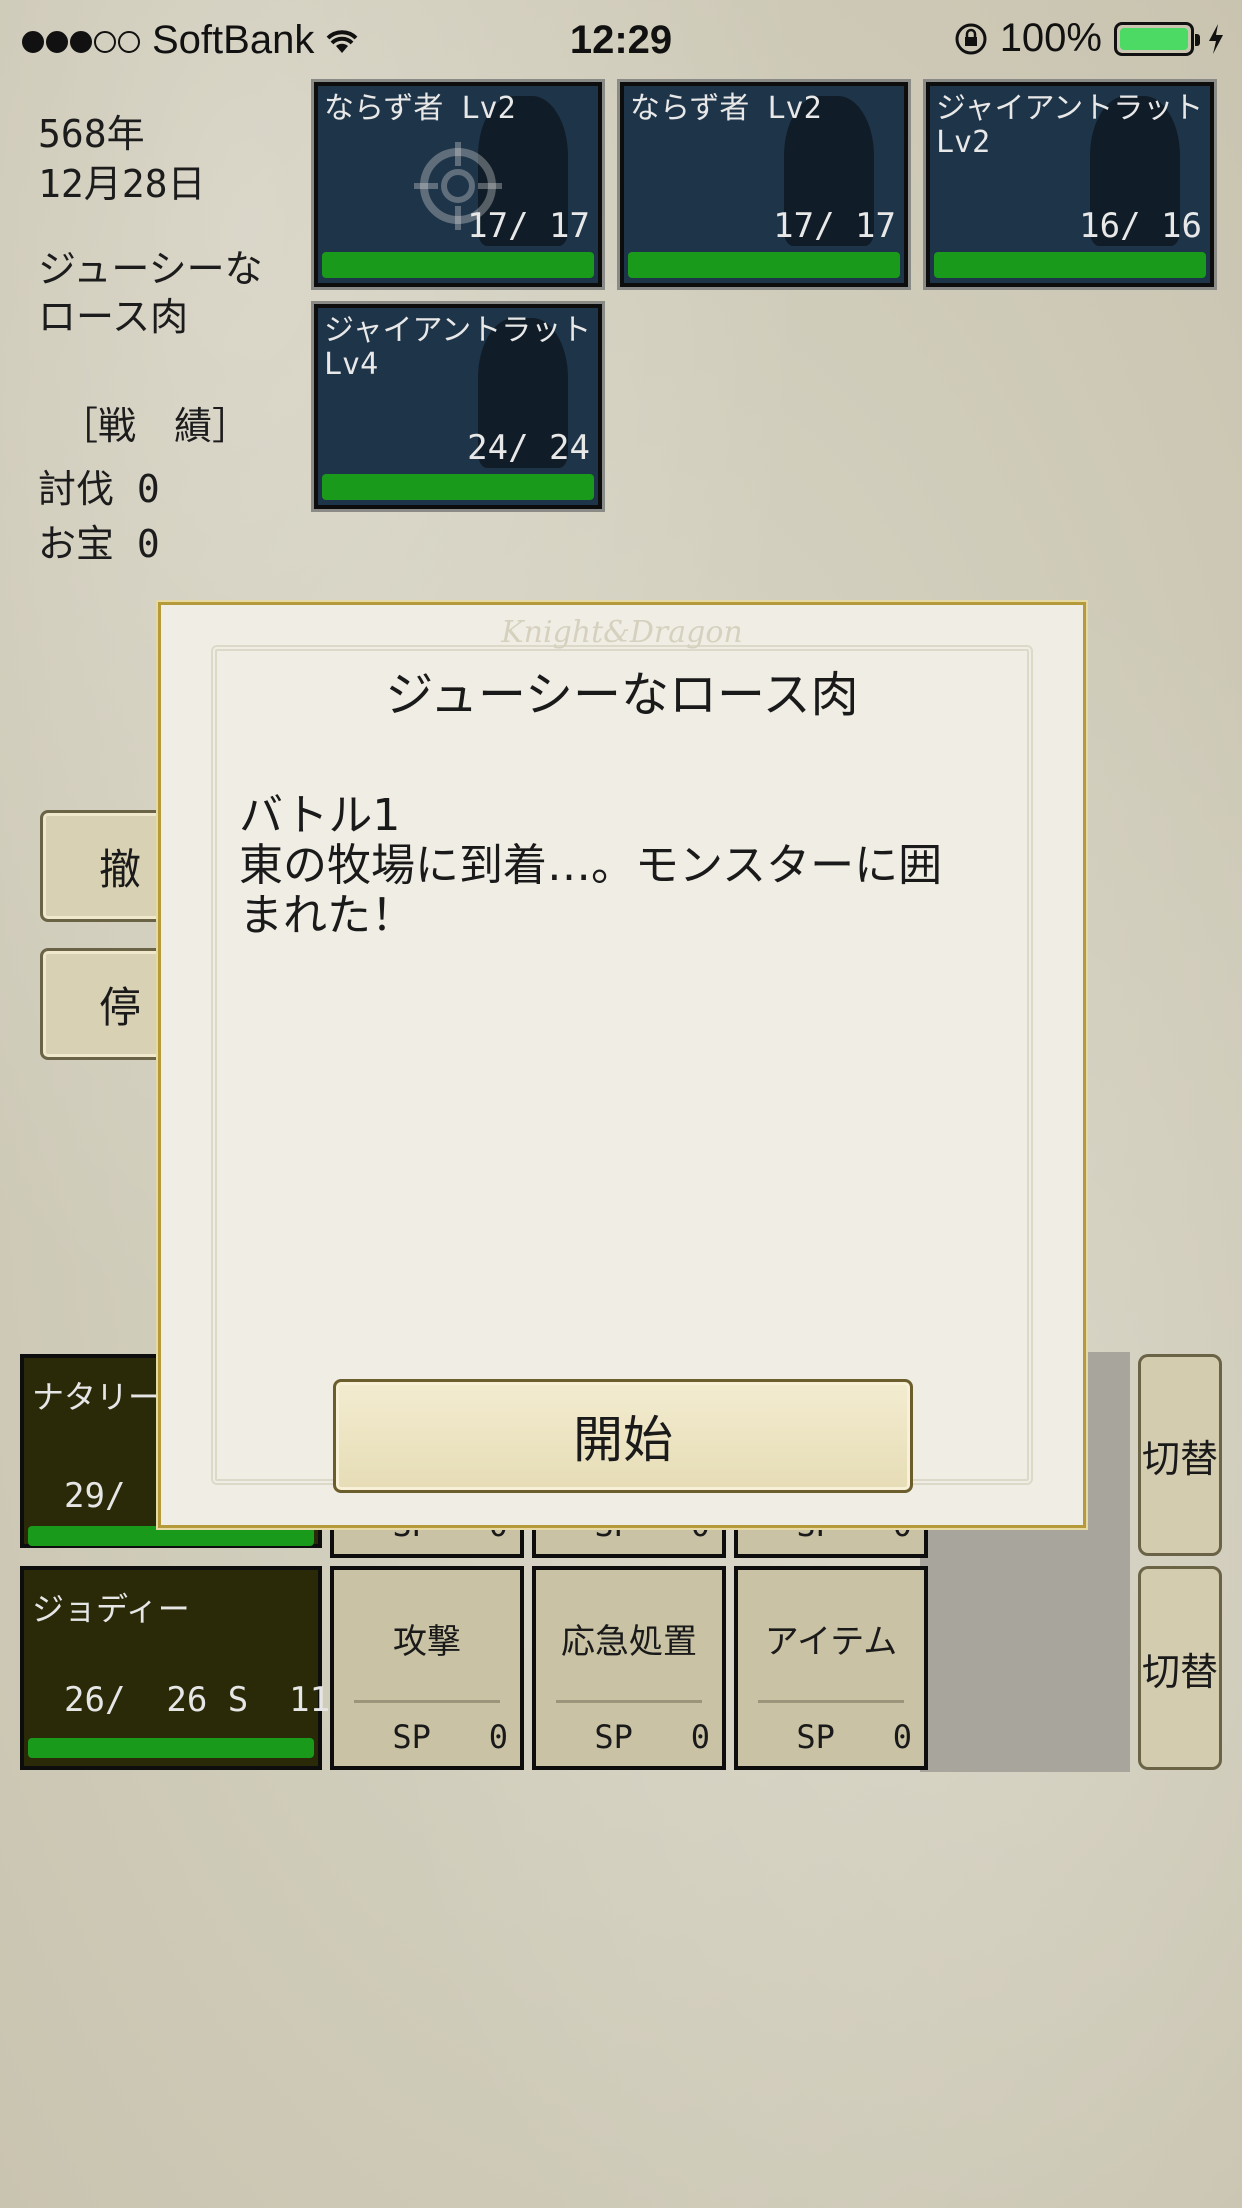 The width and height of the screenshot is (1242, 2208). Describe the element at coordinates (197, 1700) in the screenshot. I see `party-member-stat: 26/ 26 S 11` at that location.